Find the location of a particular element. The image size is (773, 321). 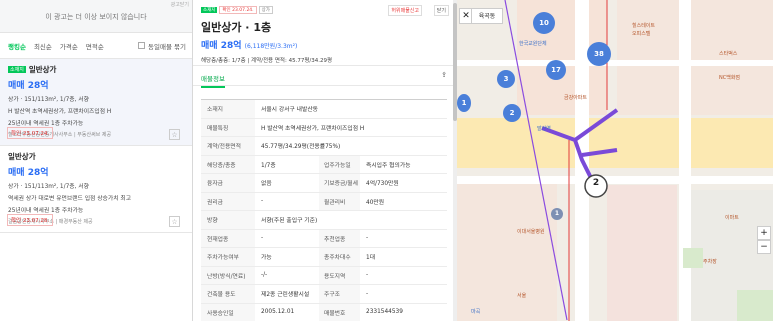

map-place-label: 힐스테이트 is located at coordinates (644, 26).